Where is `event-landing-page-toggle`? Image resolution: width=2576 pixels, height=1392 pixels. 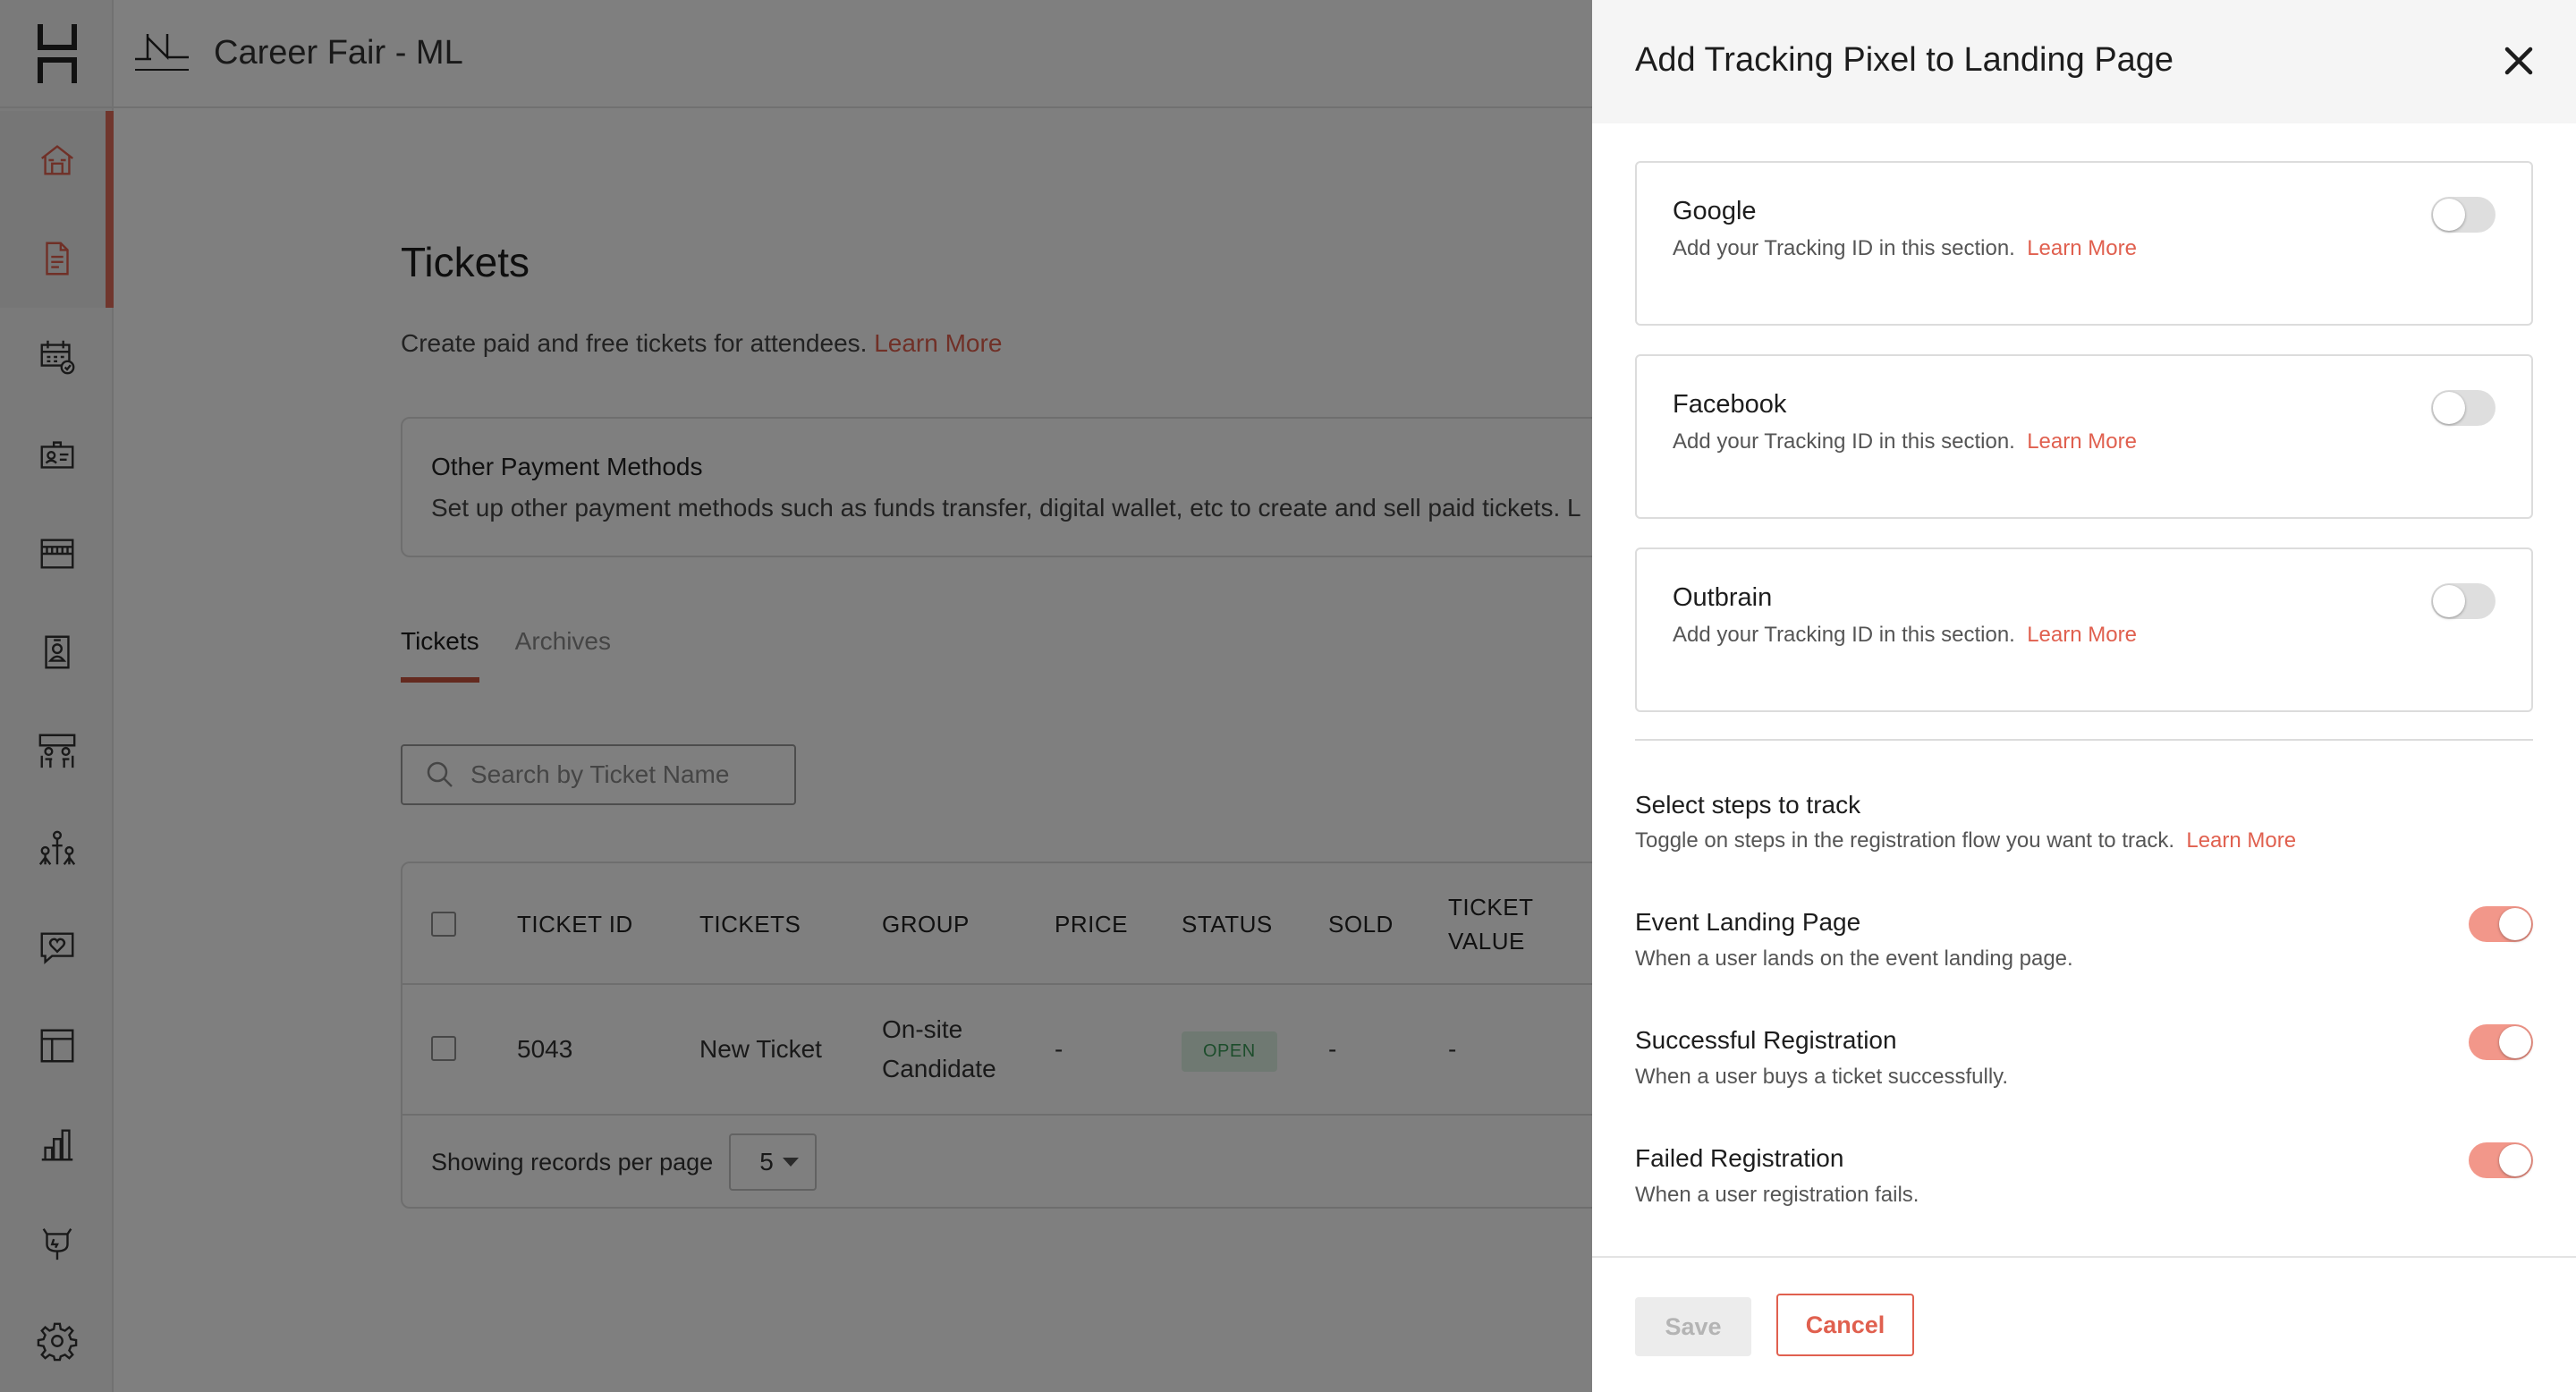 event-landing-page-toggle is located at coordinates (2501, 924).